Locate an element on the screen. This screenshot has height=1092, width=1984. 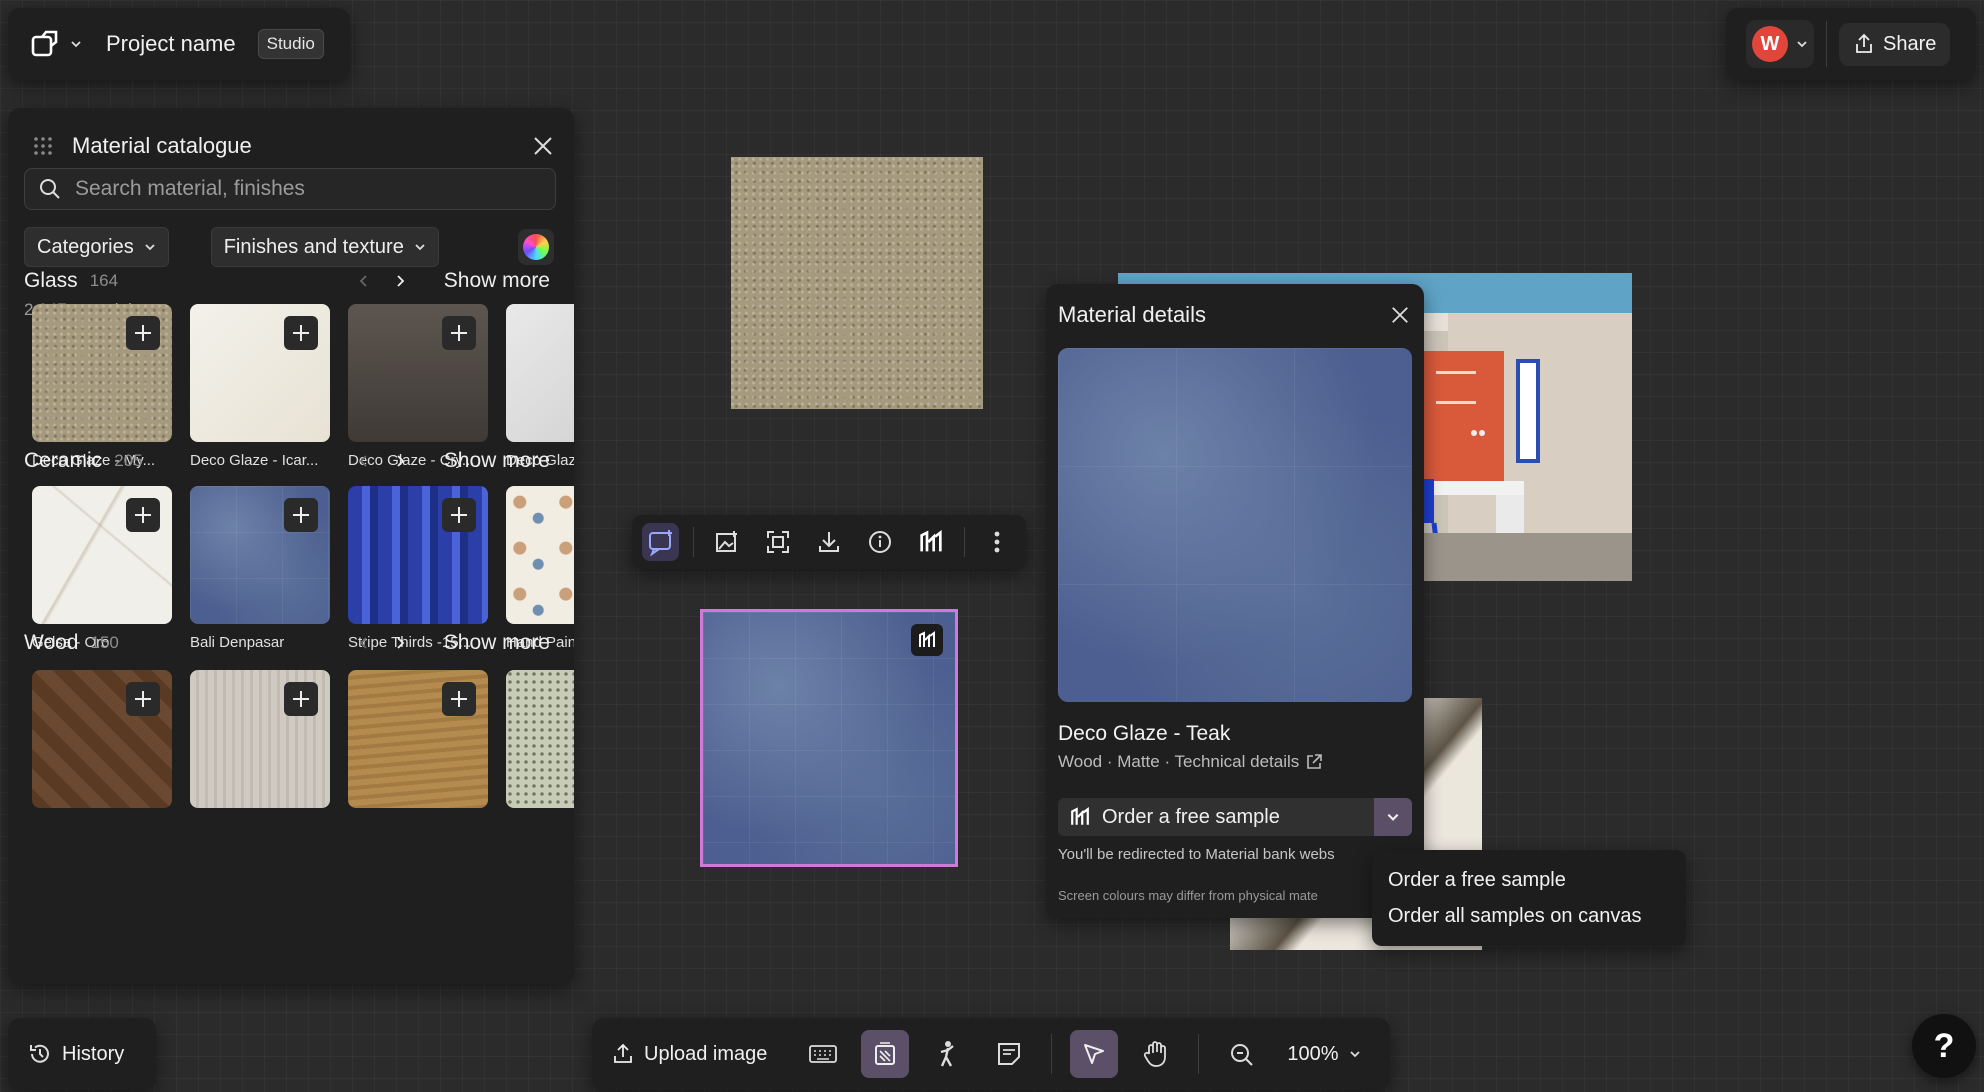
search-input is located at coordinates (305, 189).